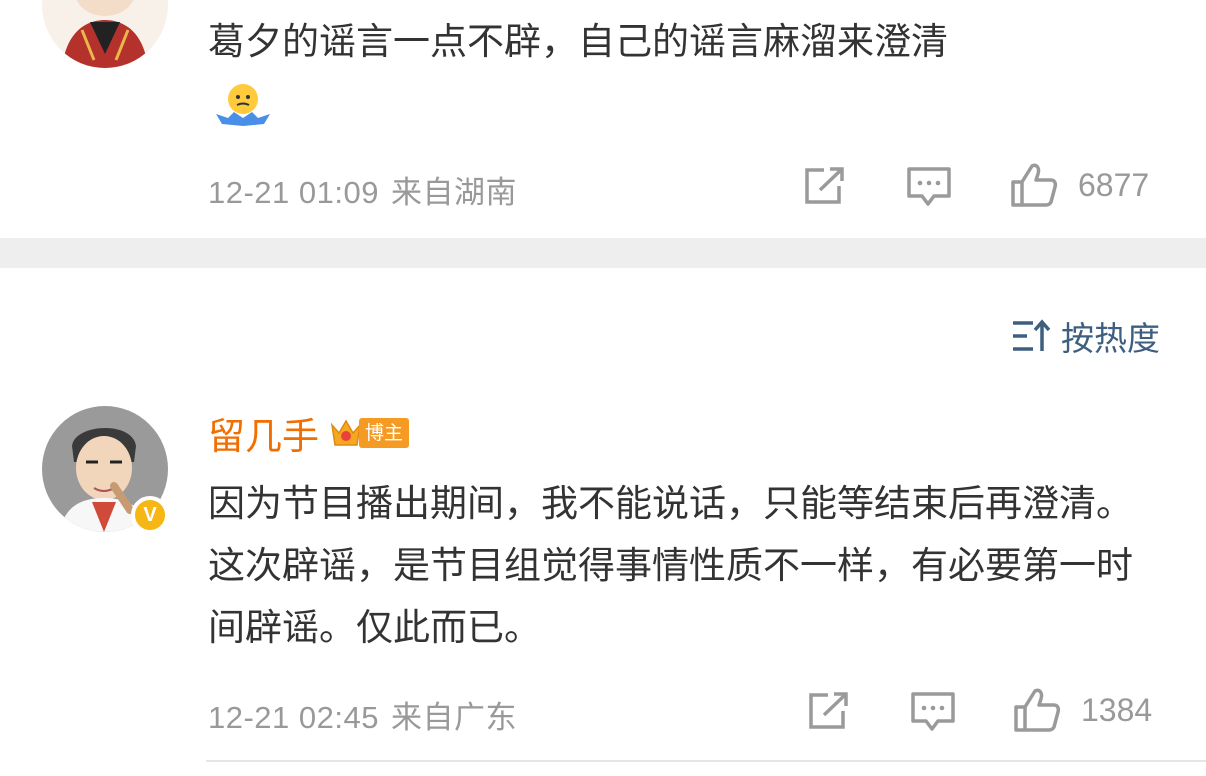 This screenshot has width=1206, height=776. What do you see at coordinates (603, 253) in the screenshot?
I see `section-divider` at bounding box center [603, 253].